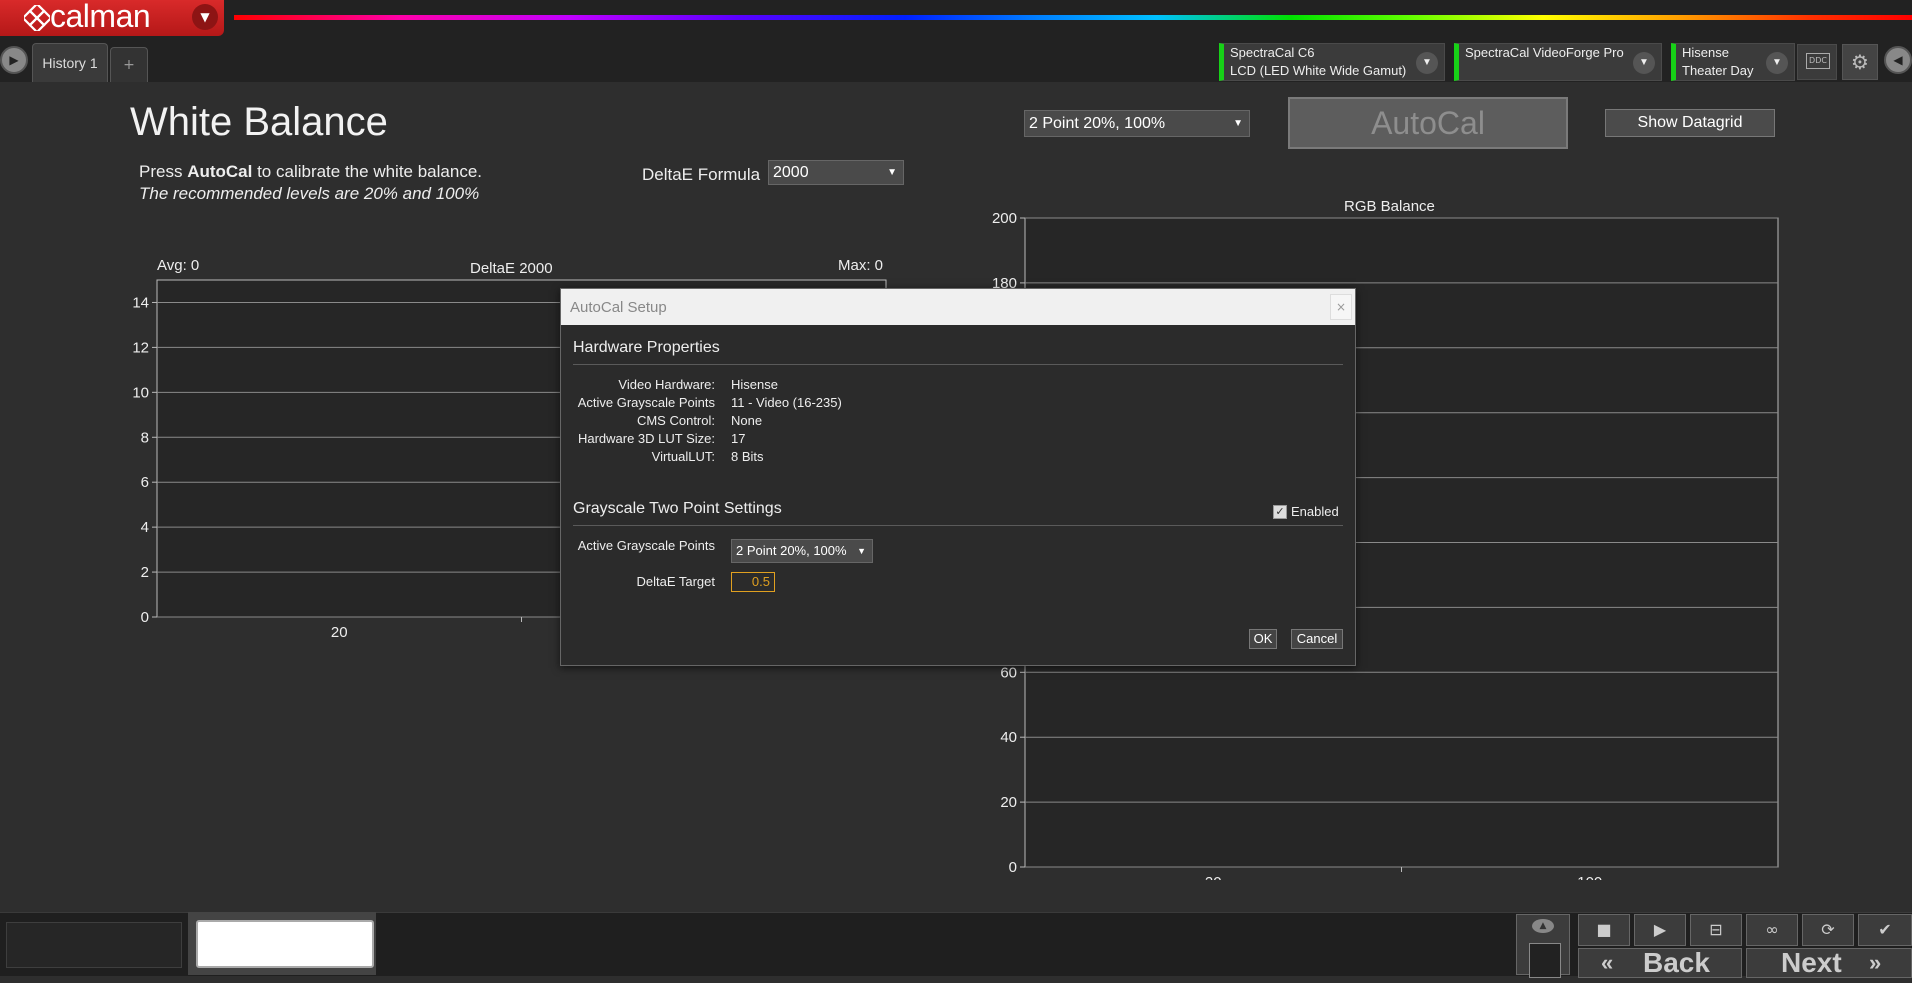 The image size is (1912, 983). Describe the element at coordinates (1885, 930) in the screenshot. I see `checkmark-icon: ✔` at that location.